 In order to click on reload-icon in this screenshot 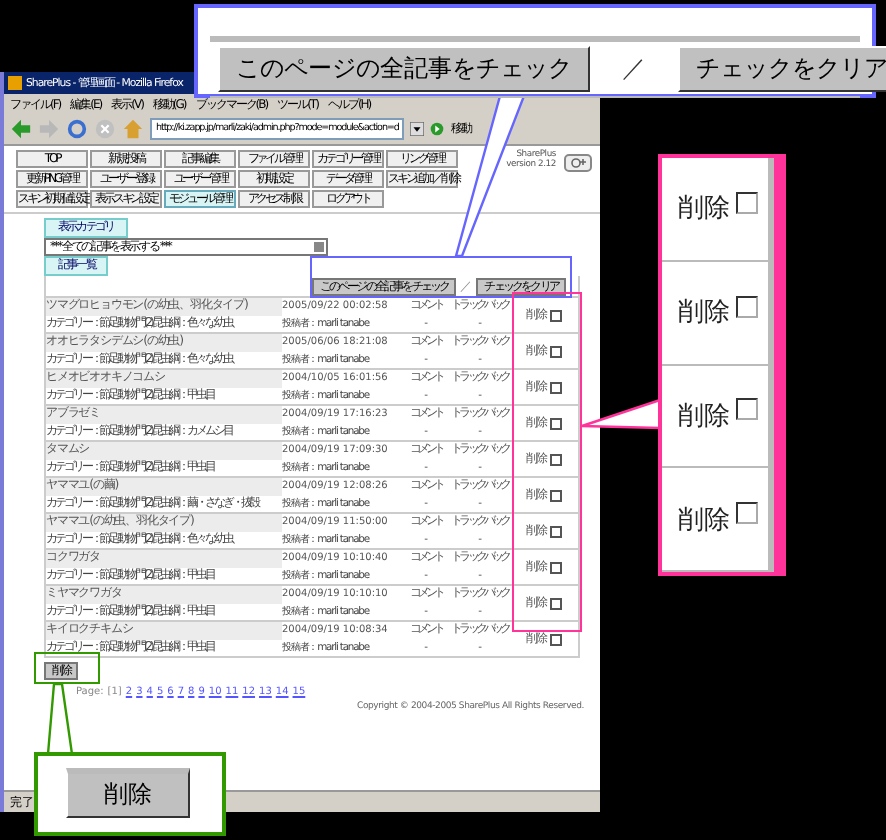, I will do `click(77, 129)`.